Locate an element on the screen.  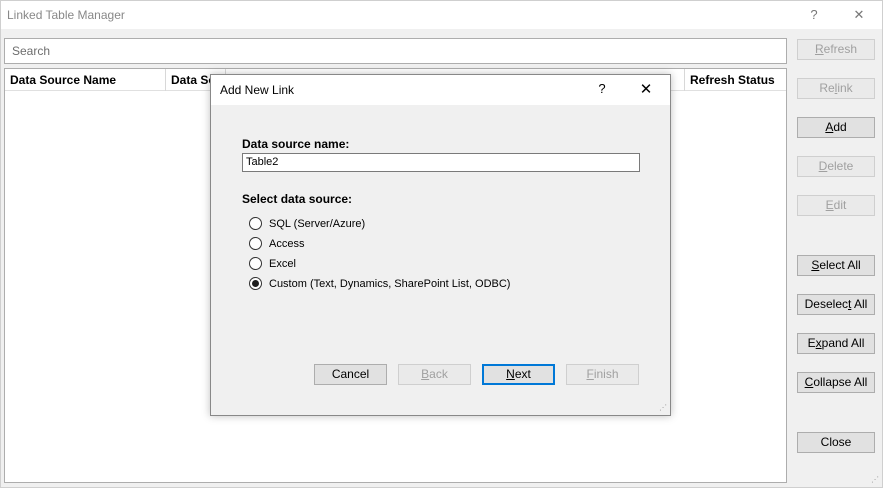
add-button: Add is located at coordinates (836, 127).